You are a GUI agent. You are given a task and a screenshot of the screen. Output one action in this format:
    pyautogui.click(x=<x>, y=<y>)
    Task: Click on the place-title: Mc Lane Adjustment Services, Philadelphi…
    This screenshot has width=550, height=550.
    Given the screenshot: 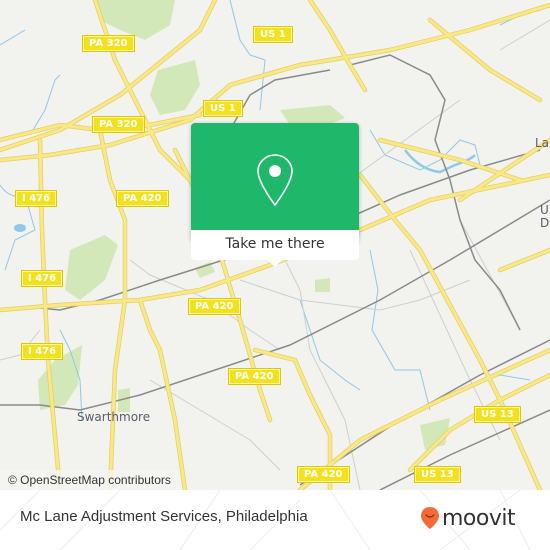 What is the action you would take?
    pyautogui.click(x=164, y=516)
    